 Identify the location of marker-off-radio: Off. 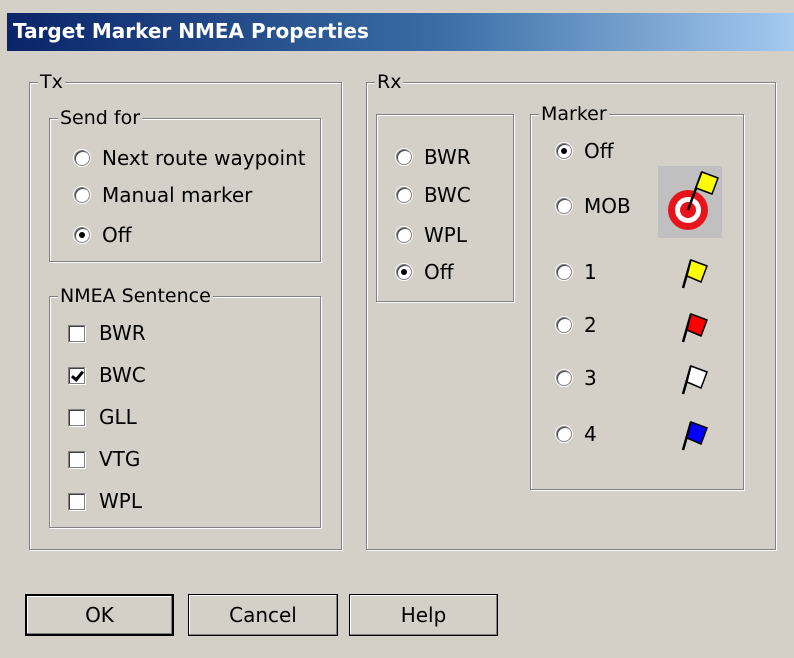
(585, 151).